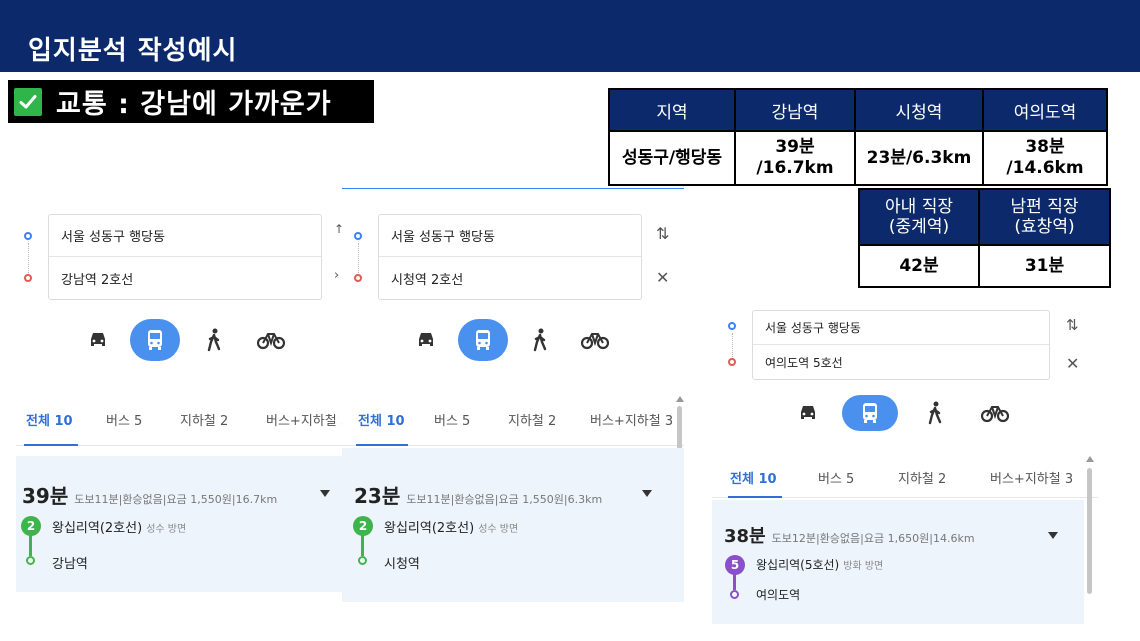 The image size is (1140, 641). Describe the element at coordinates (1045, 110) in the screenshot. I see `table-header-cell: 여의도역` at that location.